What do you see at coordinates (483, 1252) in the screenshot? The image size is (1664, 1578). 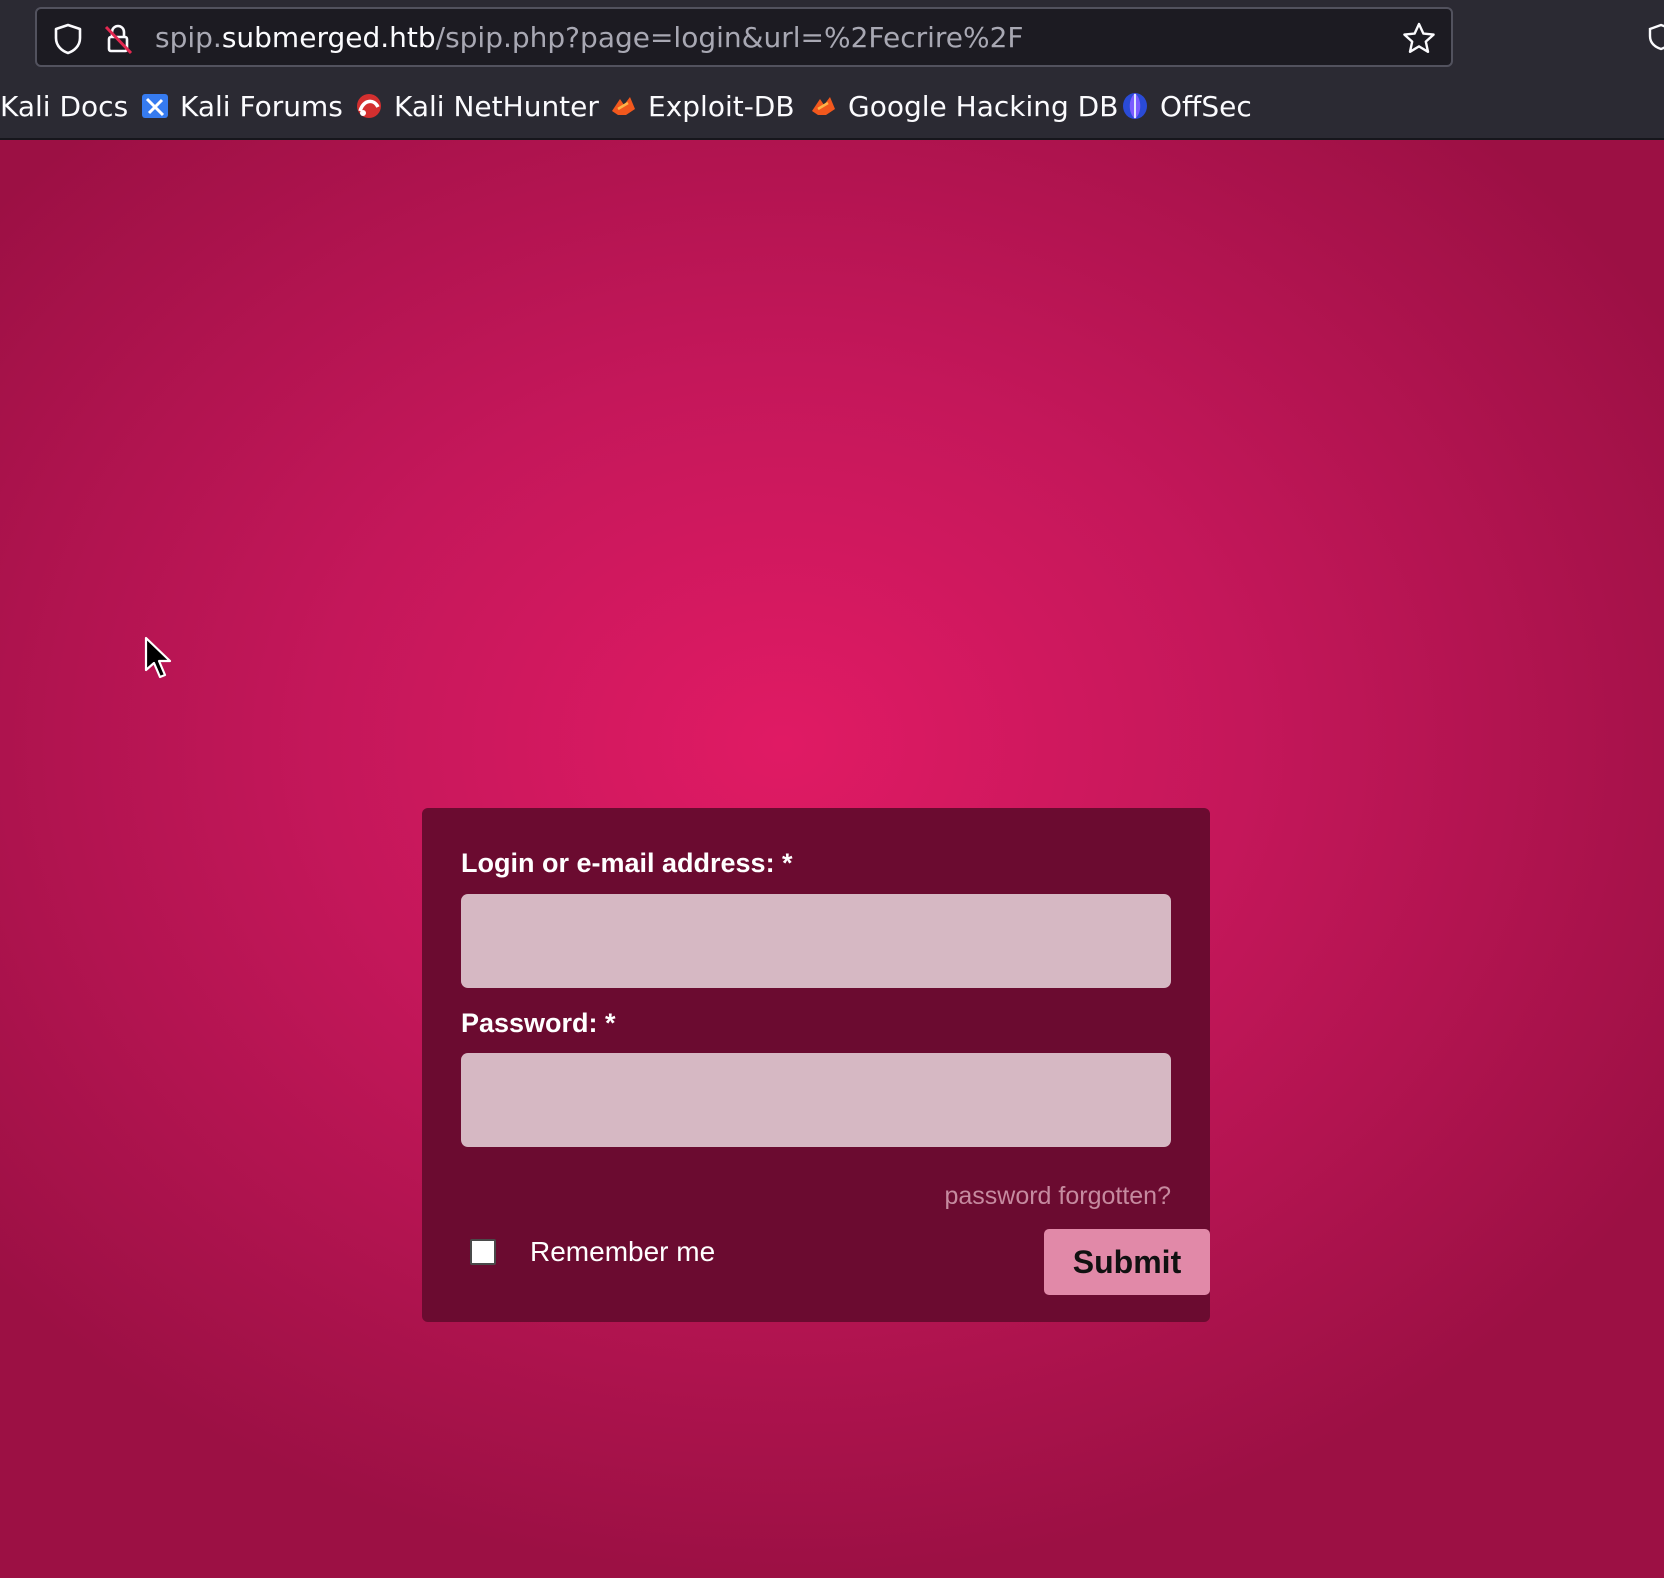 I see `remember-me-checkbox` at bounding box center [483, 1252].